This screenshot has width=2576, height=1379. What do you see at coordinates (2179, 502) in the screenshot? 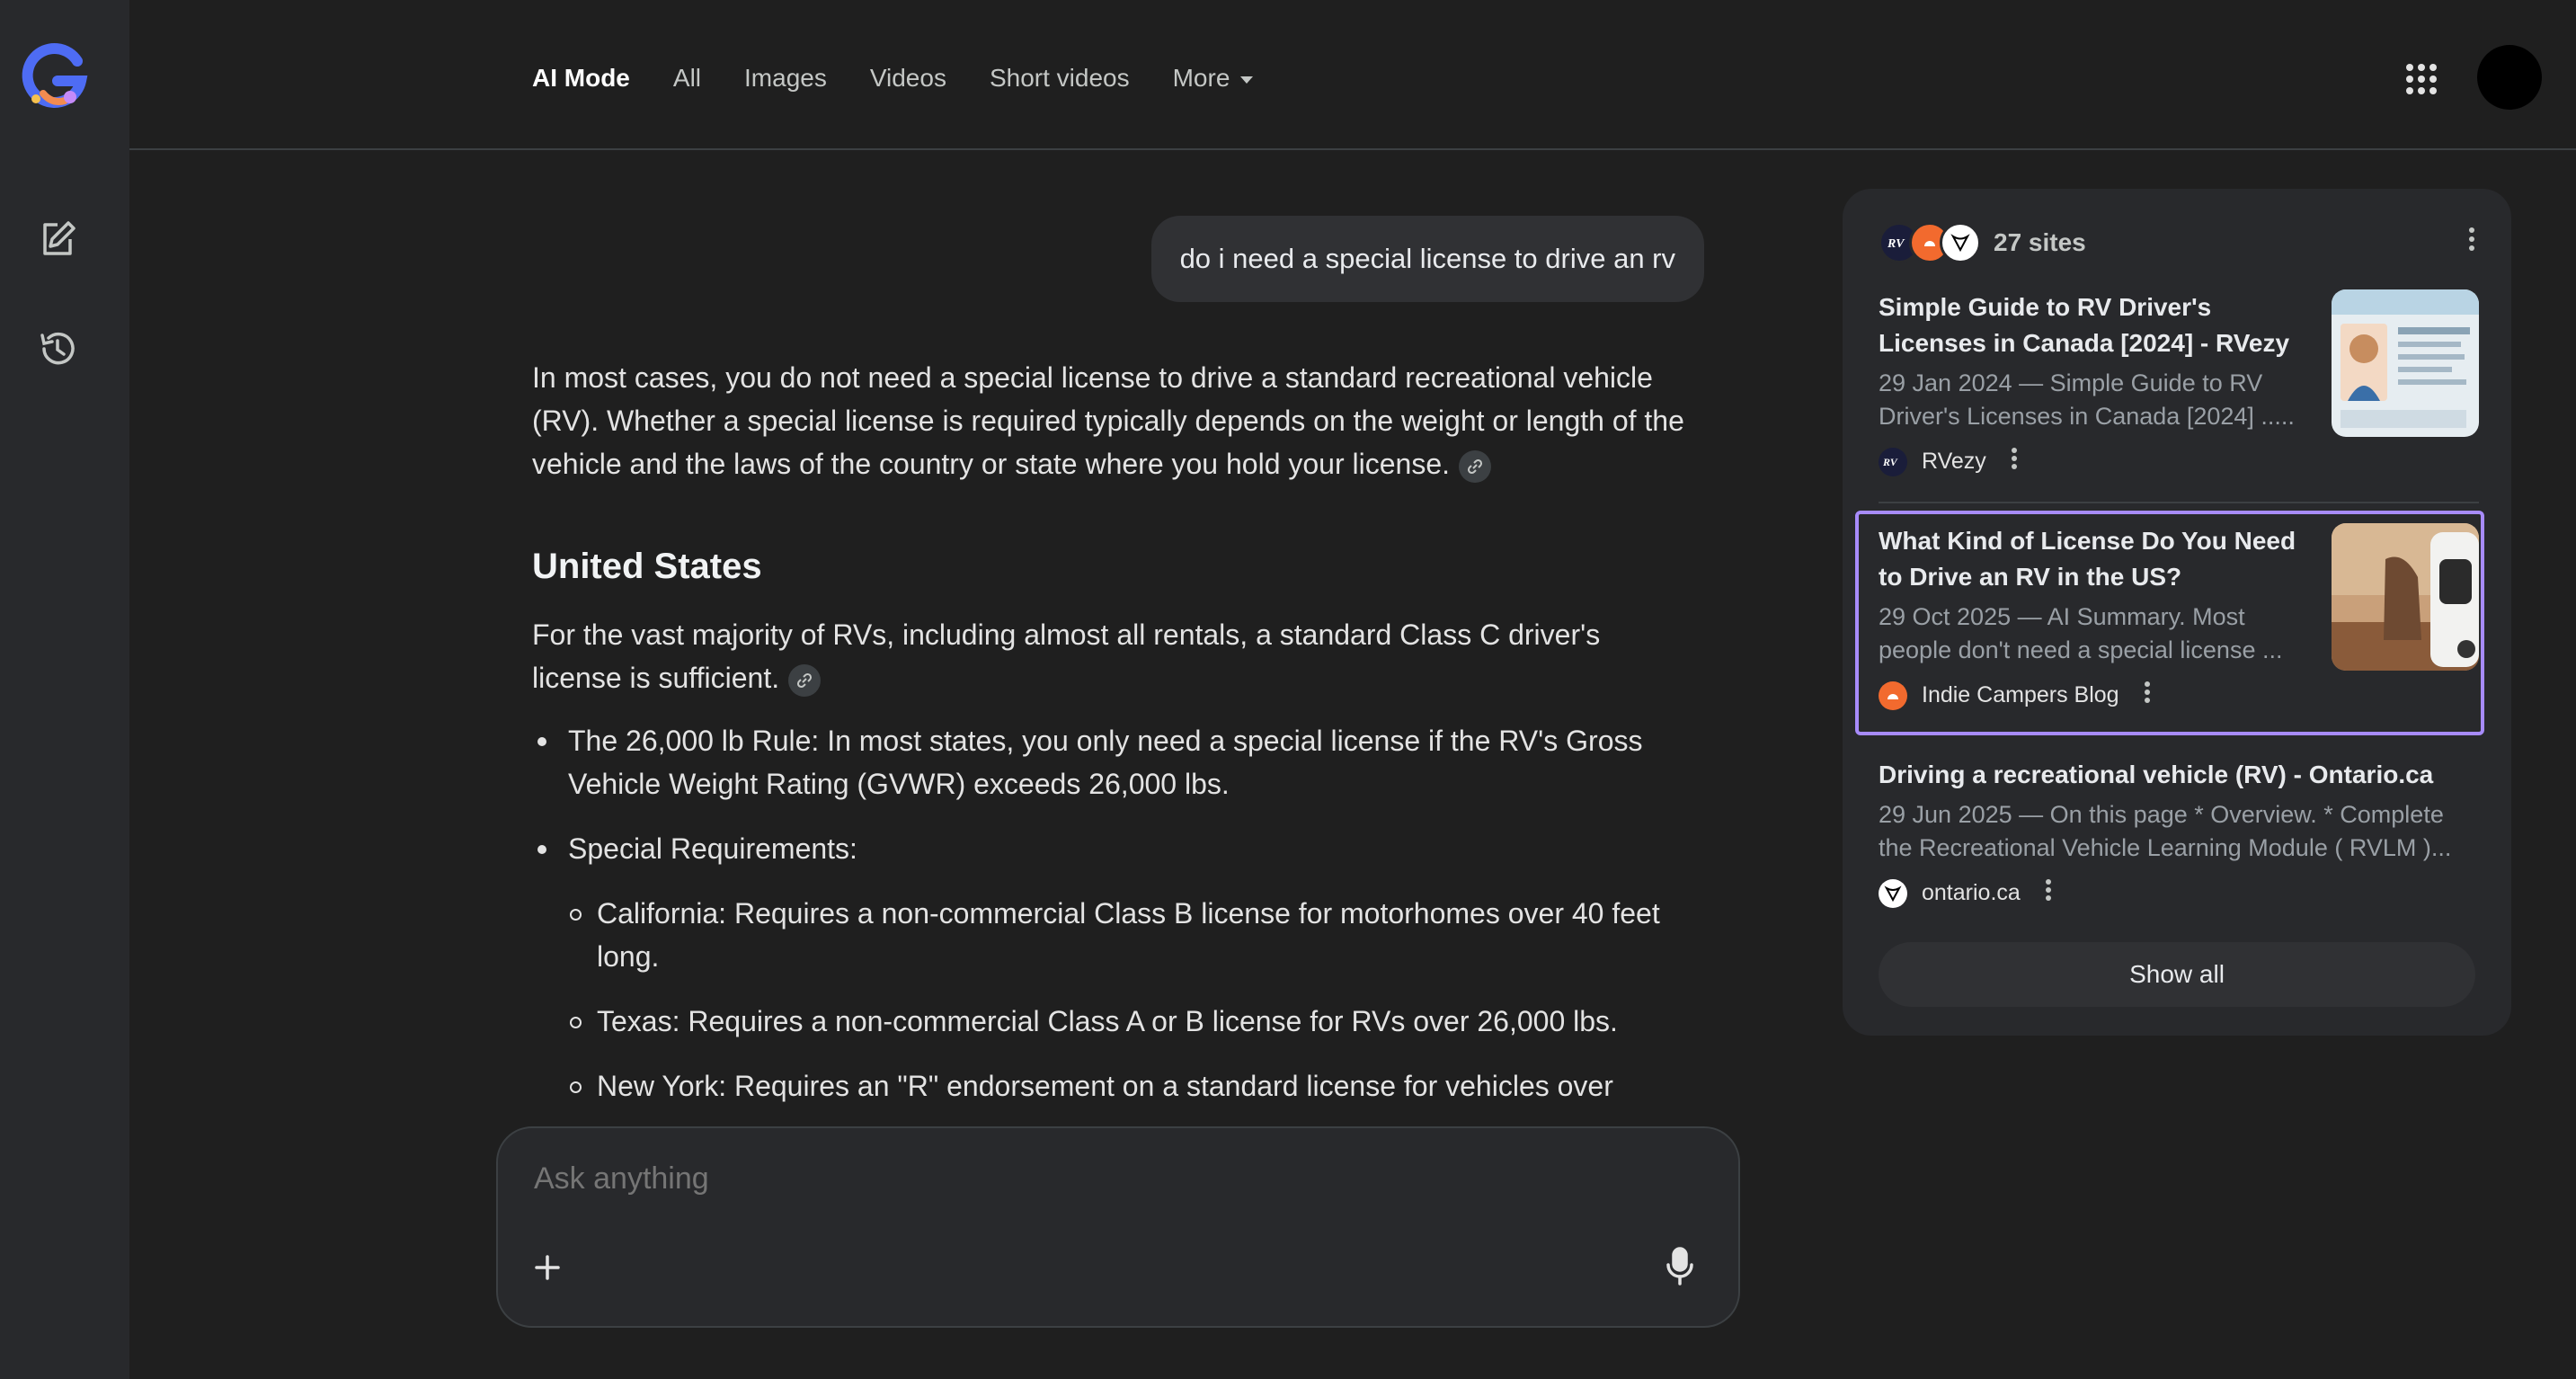
I see `divider` at bounding box center [2179, 502].